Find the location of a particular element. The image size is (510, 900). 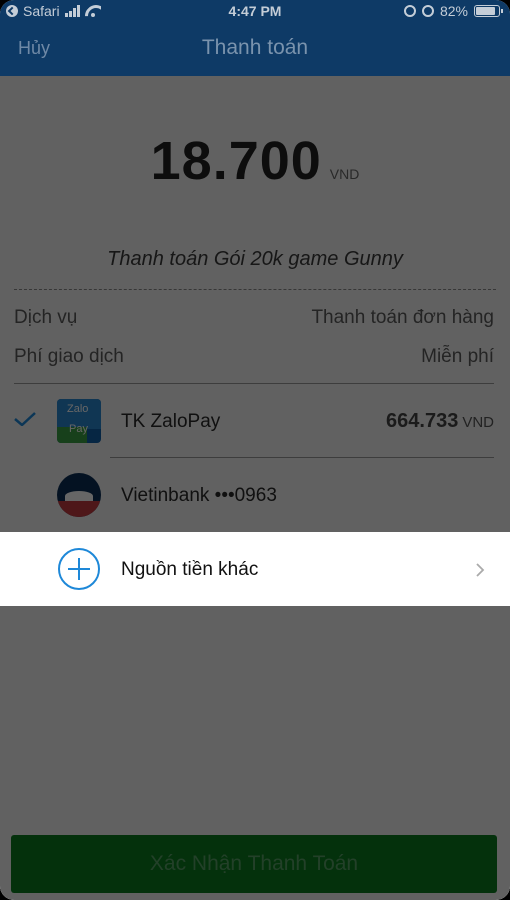

service-label: Dịch vụ is located at coordinates (46, 317).